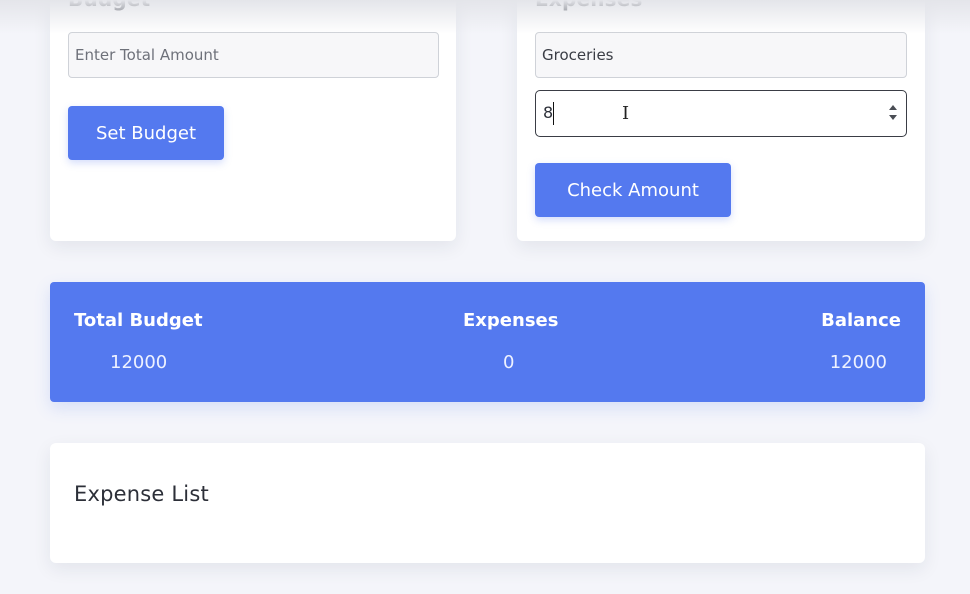 Image resolution: width=970 pixels, height=594 pixels. What do you see at coordinates (138, 320) in the screenshot?
I see `total-budget-label: Total Budget` at bounding box center [138, 320].